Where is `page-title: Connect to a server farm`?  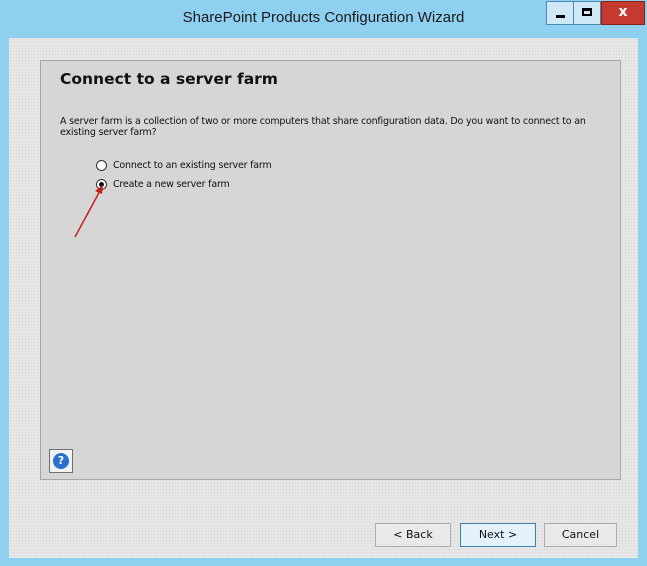 page-title: Connect to a server farm is located at coordinates (169, 79).